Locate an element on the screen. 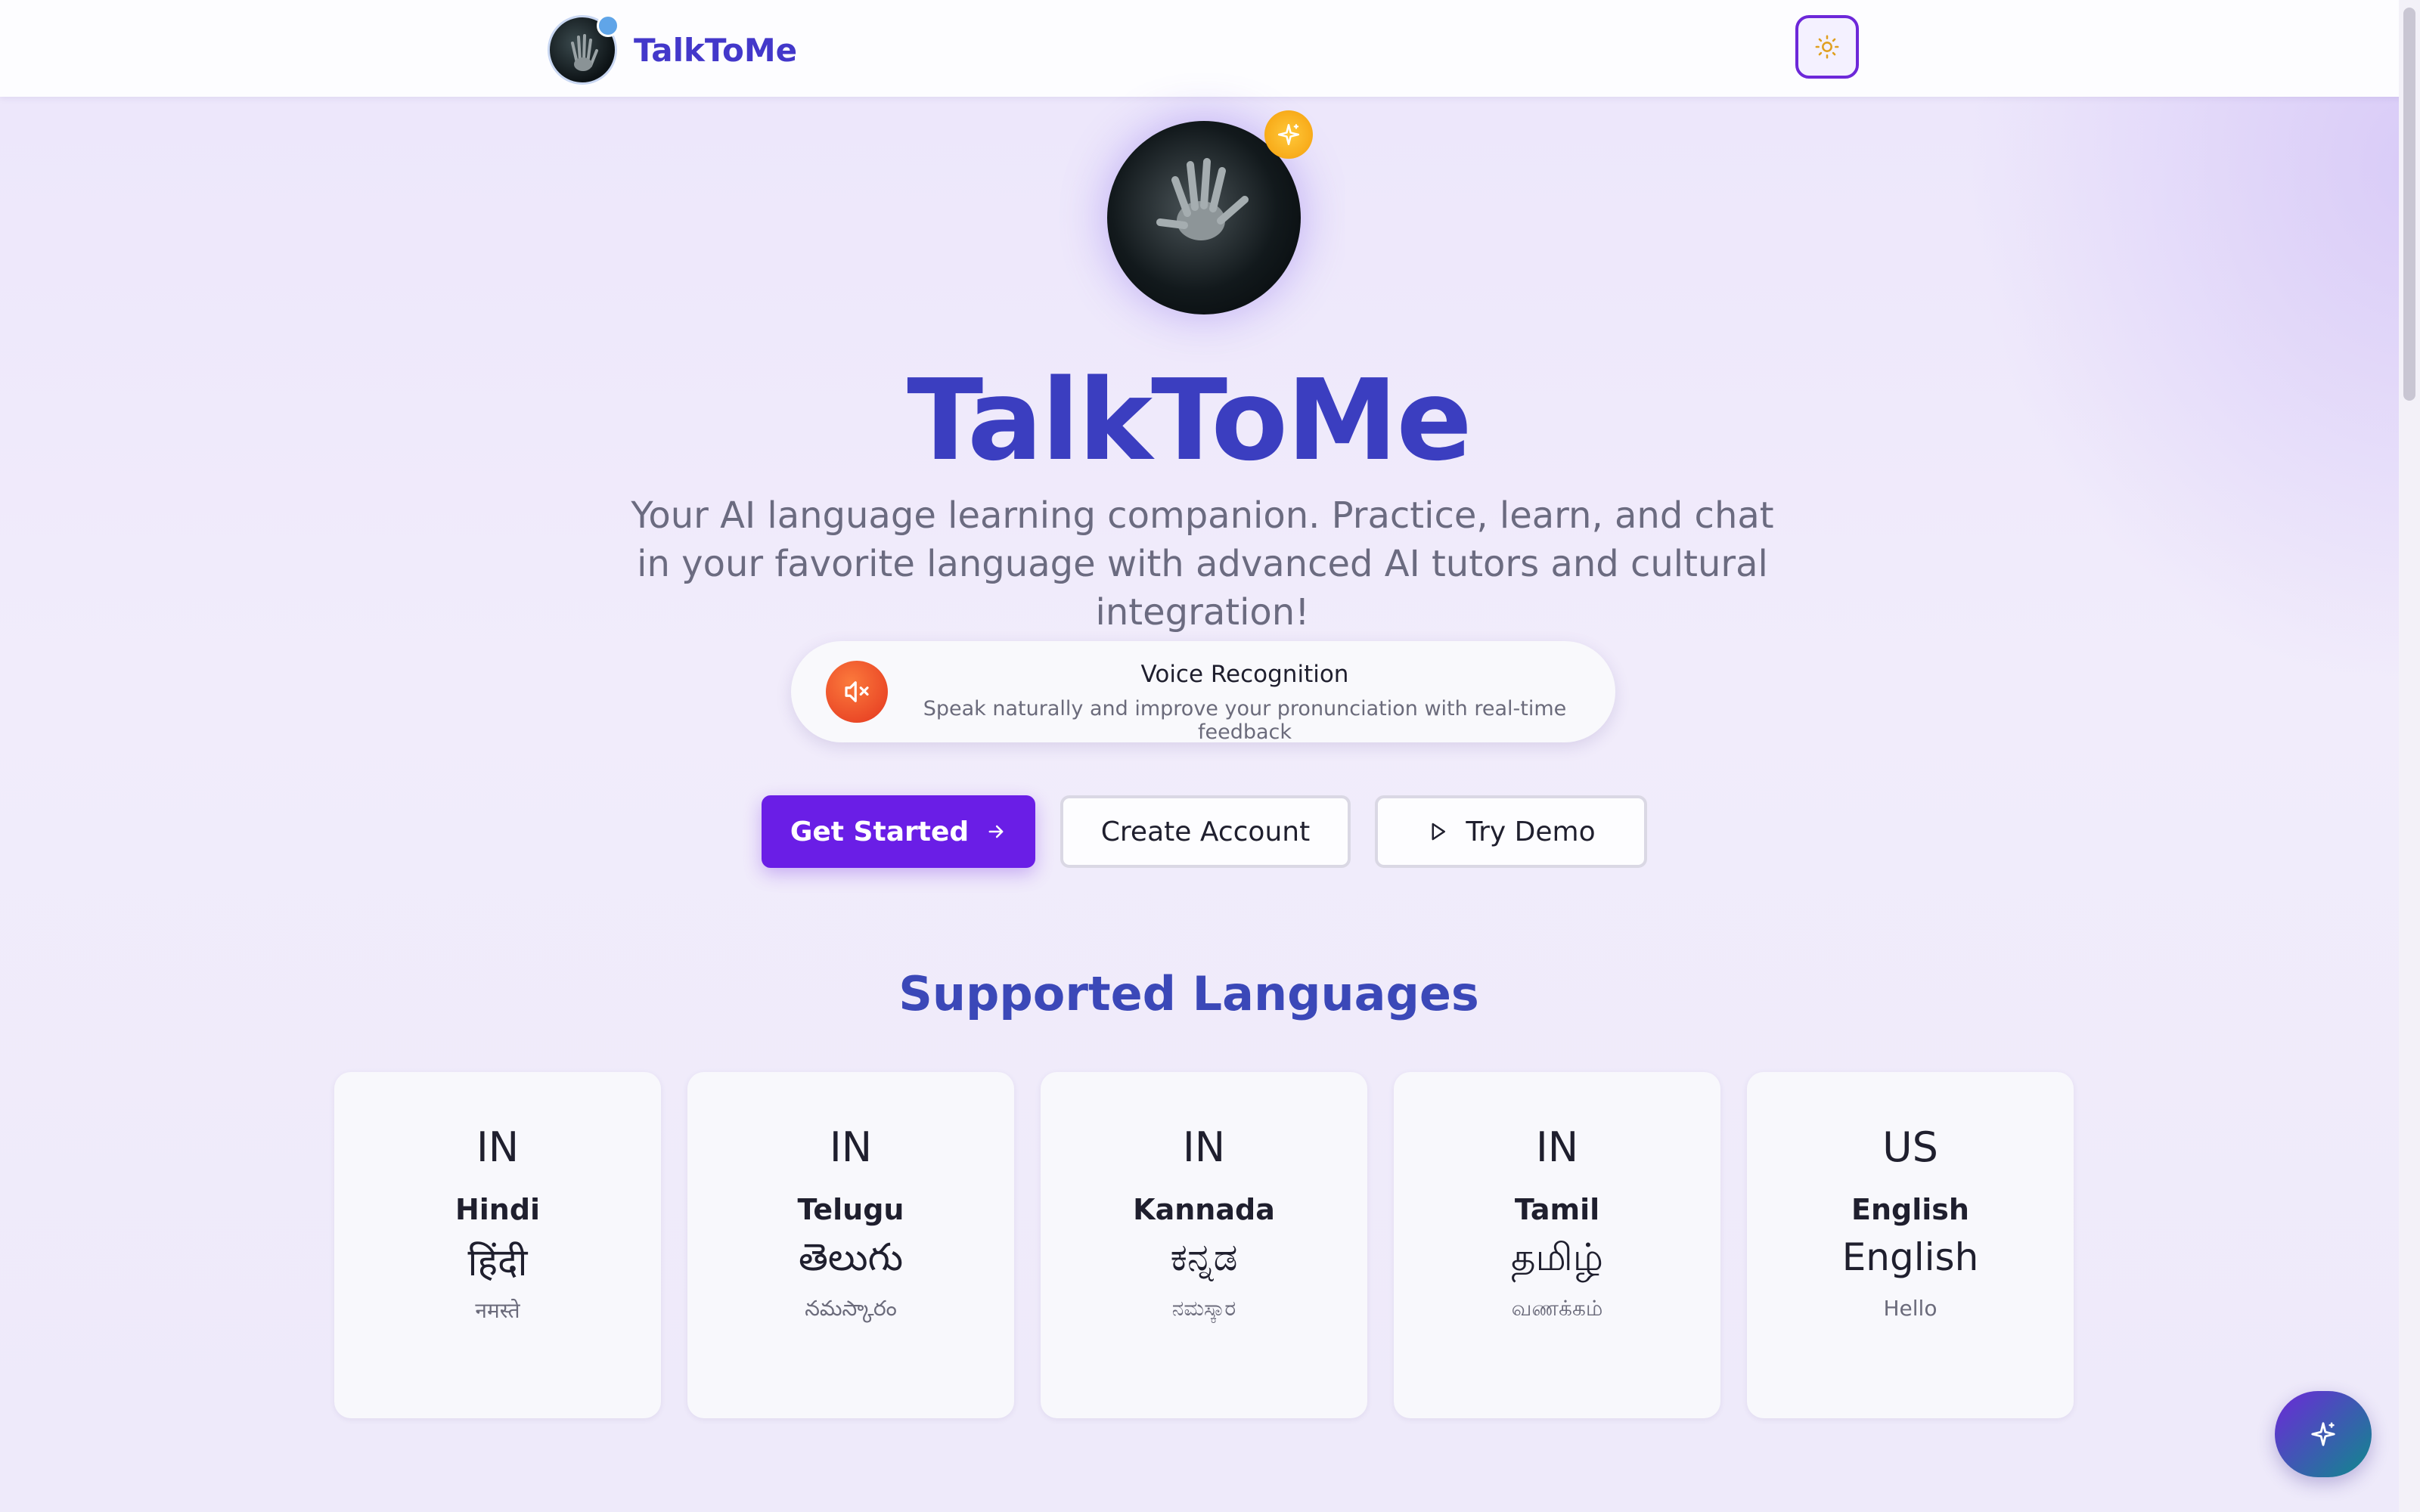  try-demo-label: Try Demo is located at coordinates (1531, 832).